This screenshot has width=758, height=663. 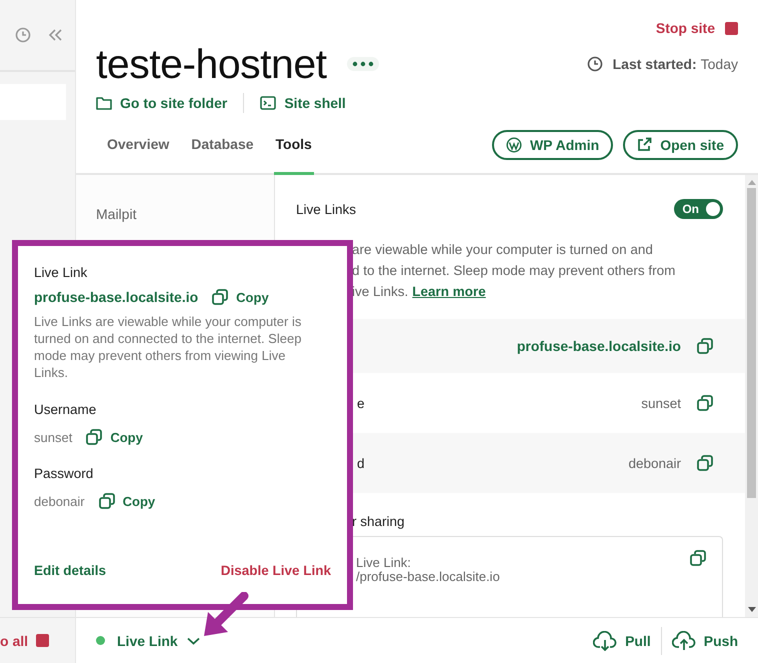 What do you see at coordinates (326, 209) in the screenshot?
I see `section-title: Live Links` at bounding box center [326, 209].